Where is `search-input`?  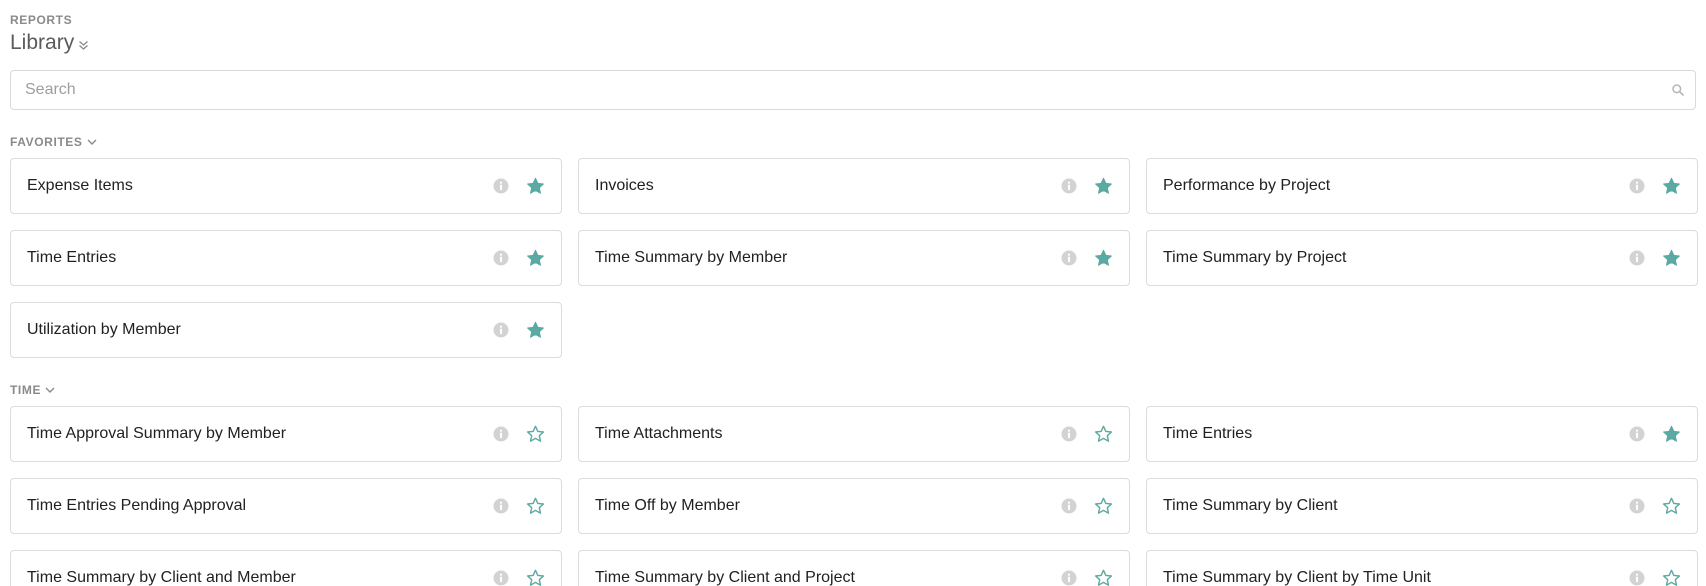 search-input is located at coordinates (853, 90).